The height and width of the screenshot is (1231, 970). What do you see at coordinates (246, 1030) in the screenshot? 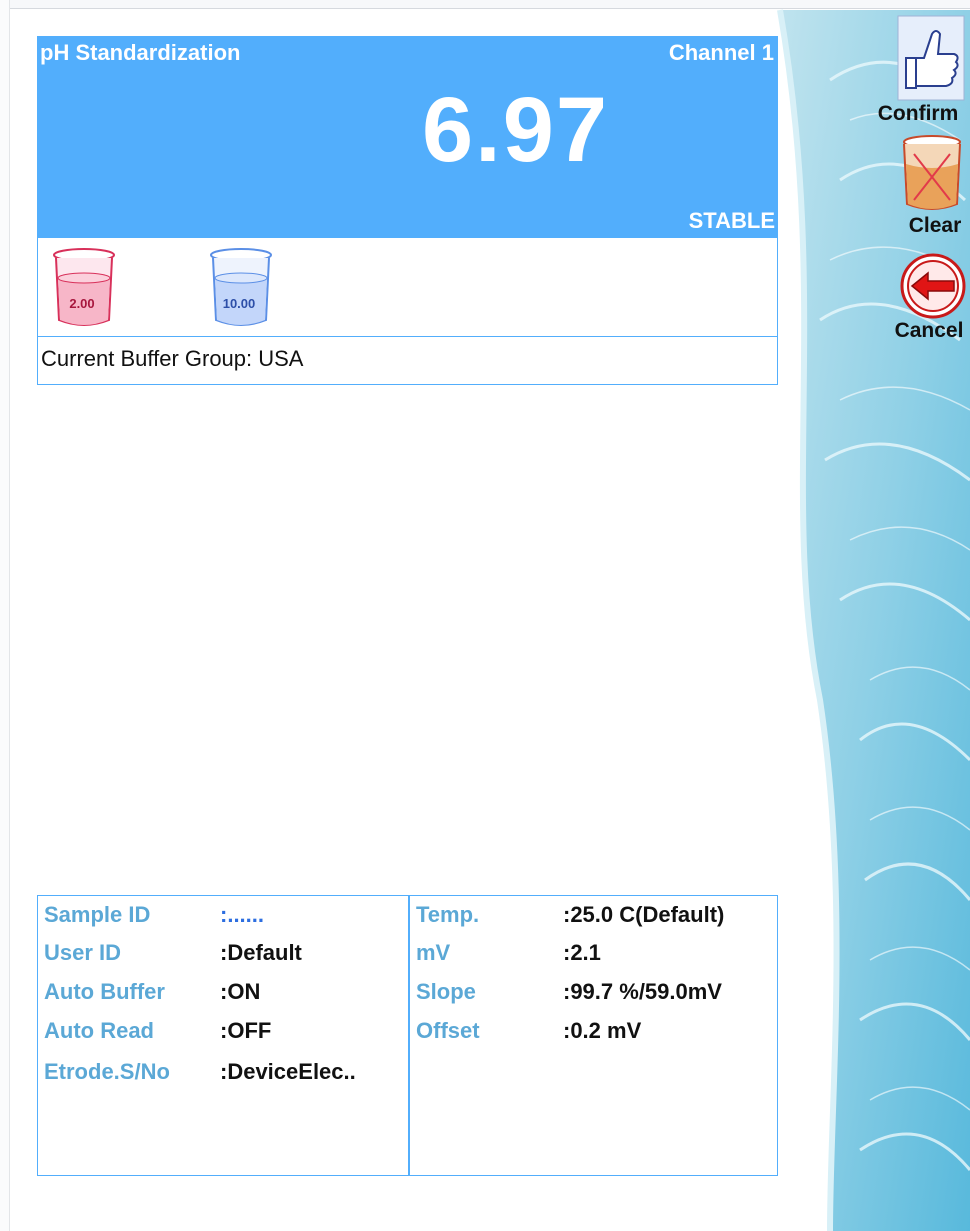
I see `info-value: :OFF` at bounding box center [246, 1030].